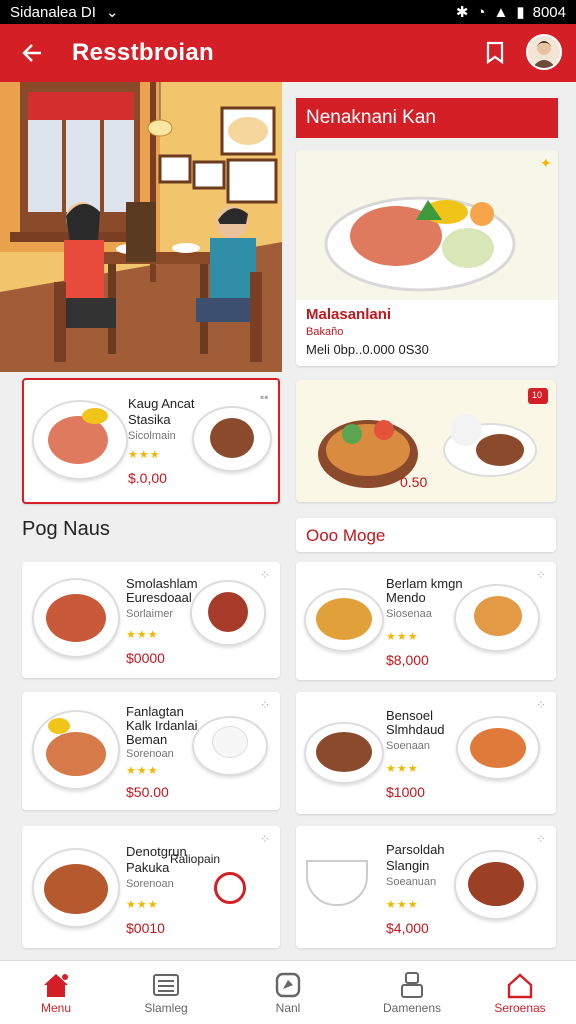 The width and height of the screenshot is (576, 1024). I want to click on battery-icon: ▮, so click(520, 12).